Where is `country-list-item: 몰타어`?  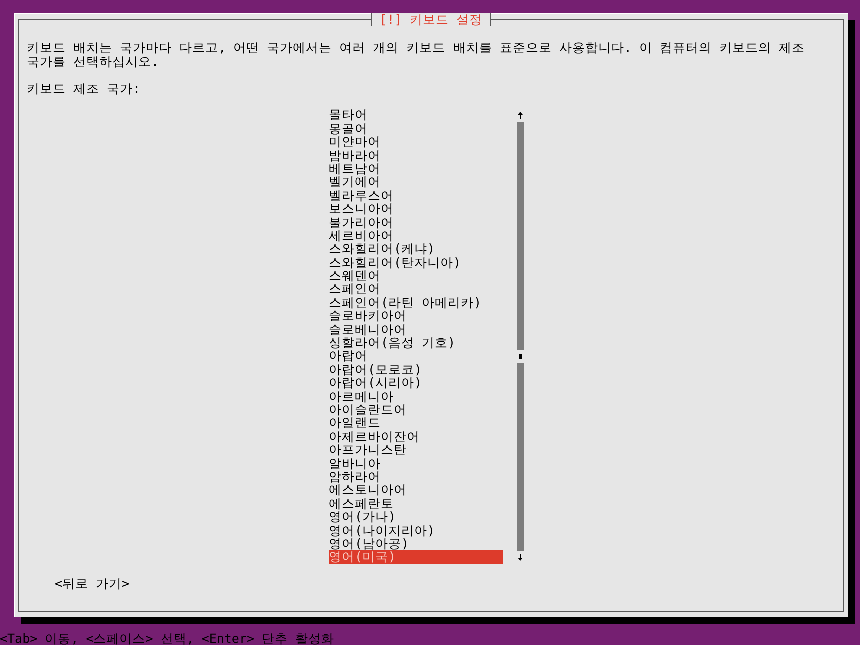 country-list-item: 몰타어 is located at coordinates (416, 115).